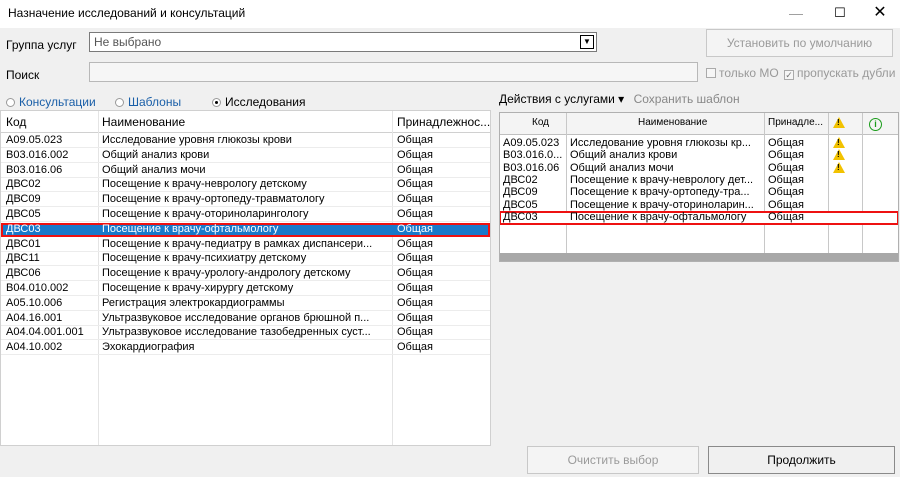 Image resolution: width=900 pixels, height=477 pixels. What do you see at coordinates (204, 184) in the screenshot?
I see `cell-name: Посещение к врачу-неврологу детскому` at bounding box center [204, 184].